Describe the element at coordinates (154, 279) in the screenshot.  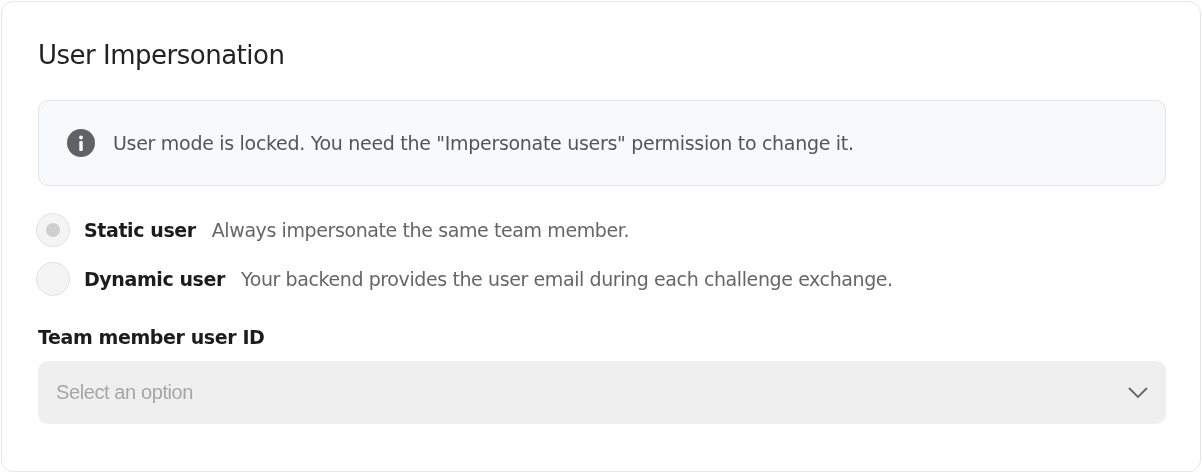
I see `option-label: Dynamic user` at that location.